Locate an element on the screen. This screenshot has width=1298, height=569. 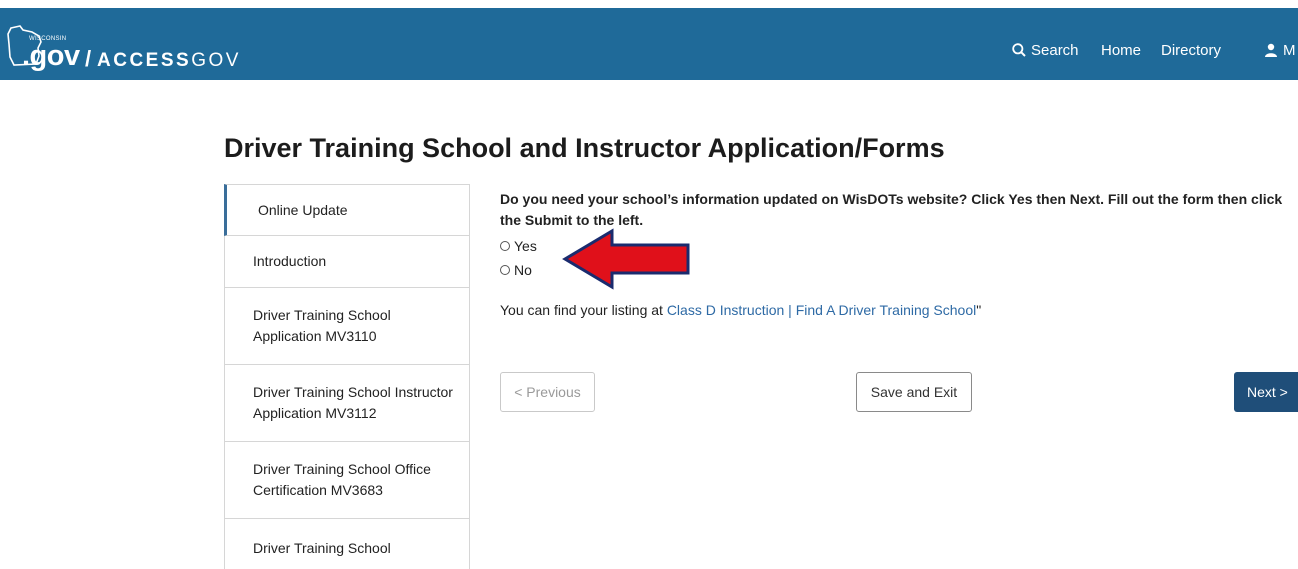
sidebar-item-introduction: Introduction is located at coordinates (347, 262).